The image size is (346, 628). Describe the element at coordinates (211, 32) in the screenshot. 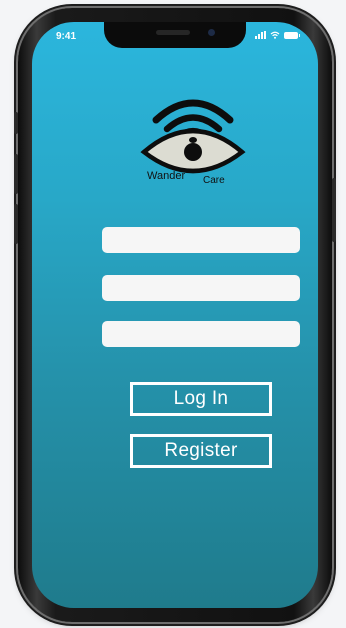

I see `front-camera-icon` at that location.